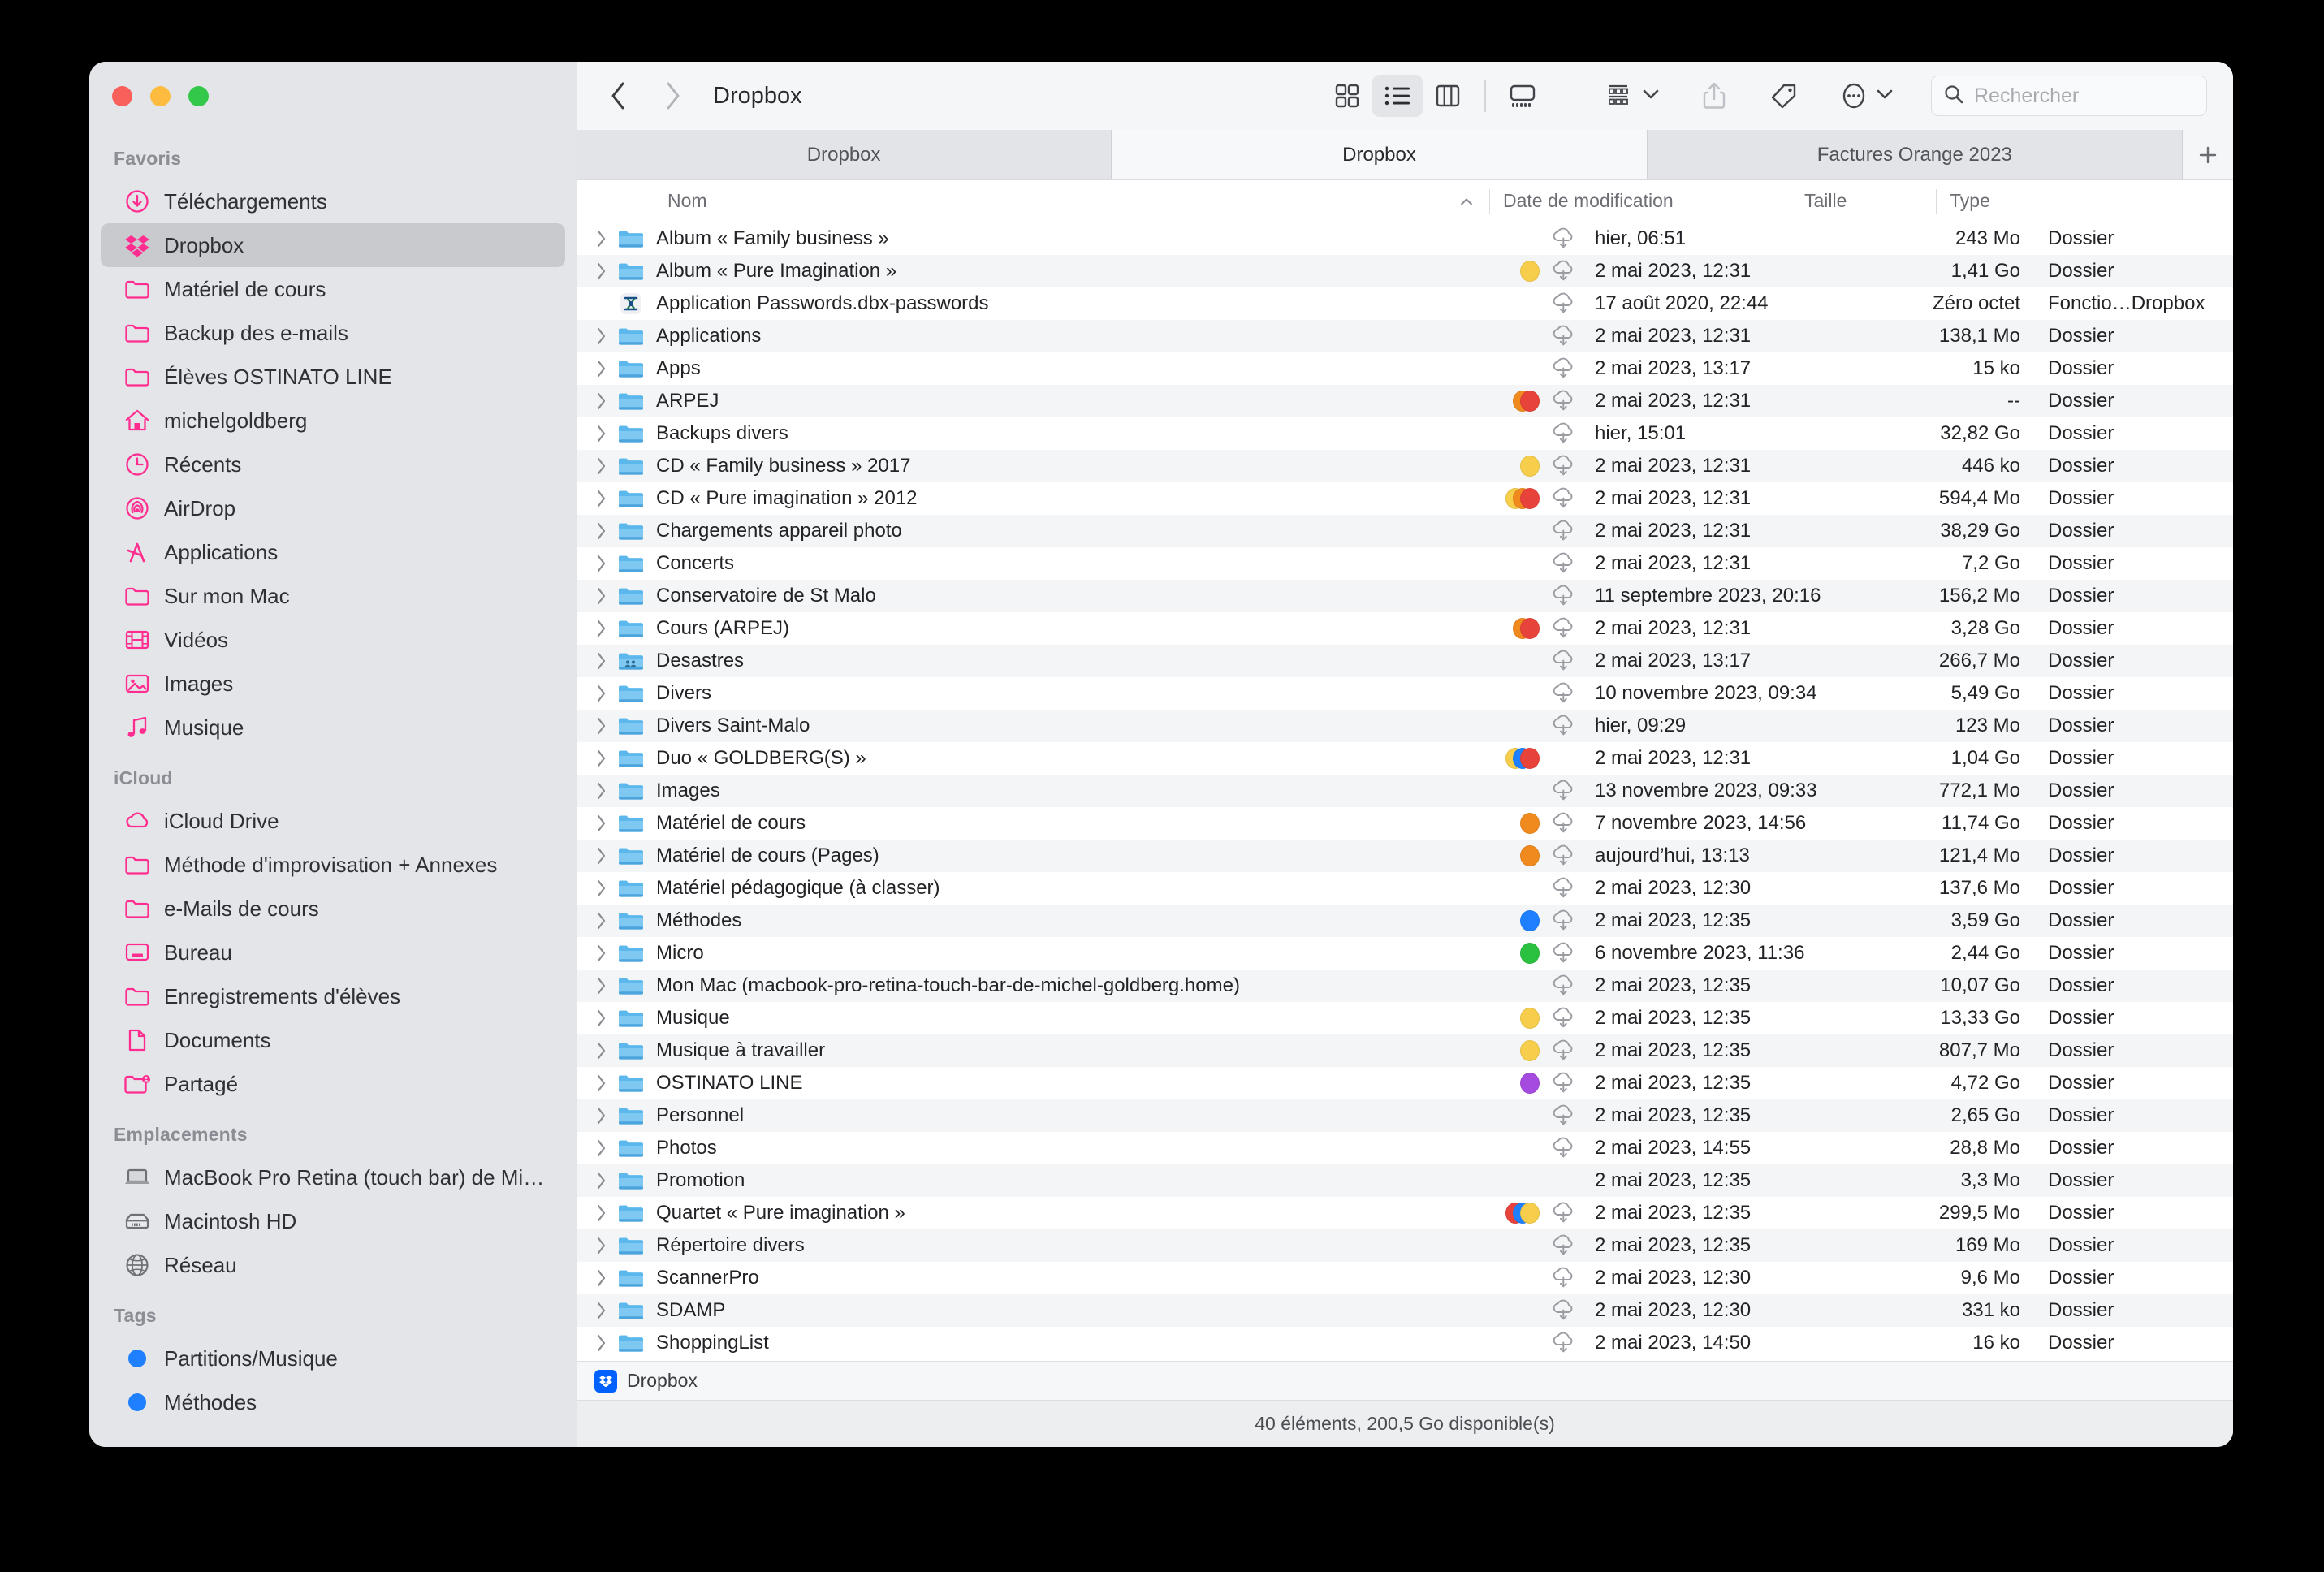 The height and width of the screenshot is (1572, 2324). What do you see at coordinates (845, 154) in the screenshot?
I see `tab-1: Dropbox` at bounding box center [845, 154].